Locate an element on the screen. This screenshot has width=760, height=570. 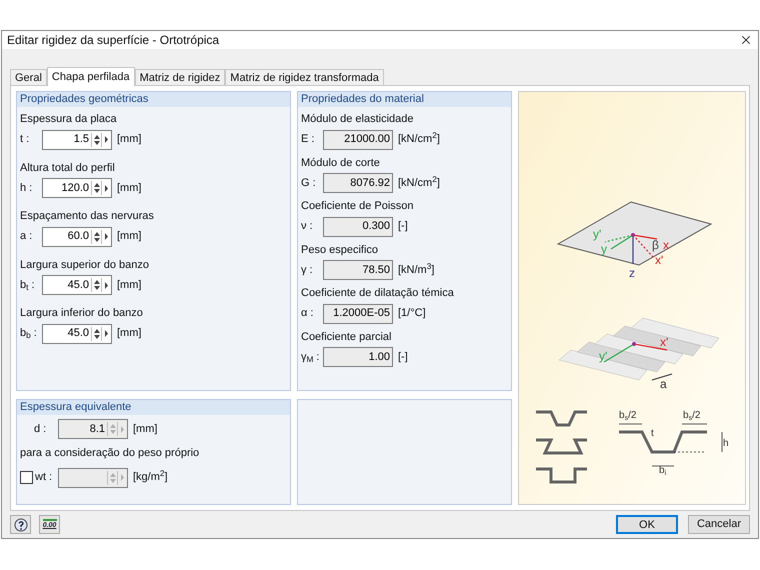
tab: Geral is located at coordinates (28, 77).